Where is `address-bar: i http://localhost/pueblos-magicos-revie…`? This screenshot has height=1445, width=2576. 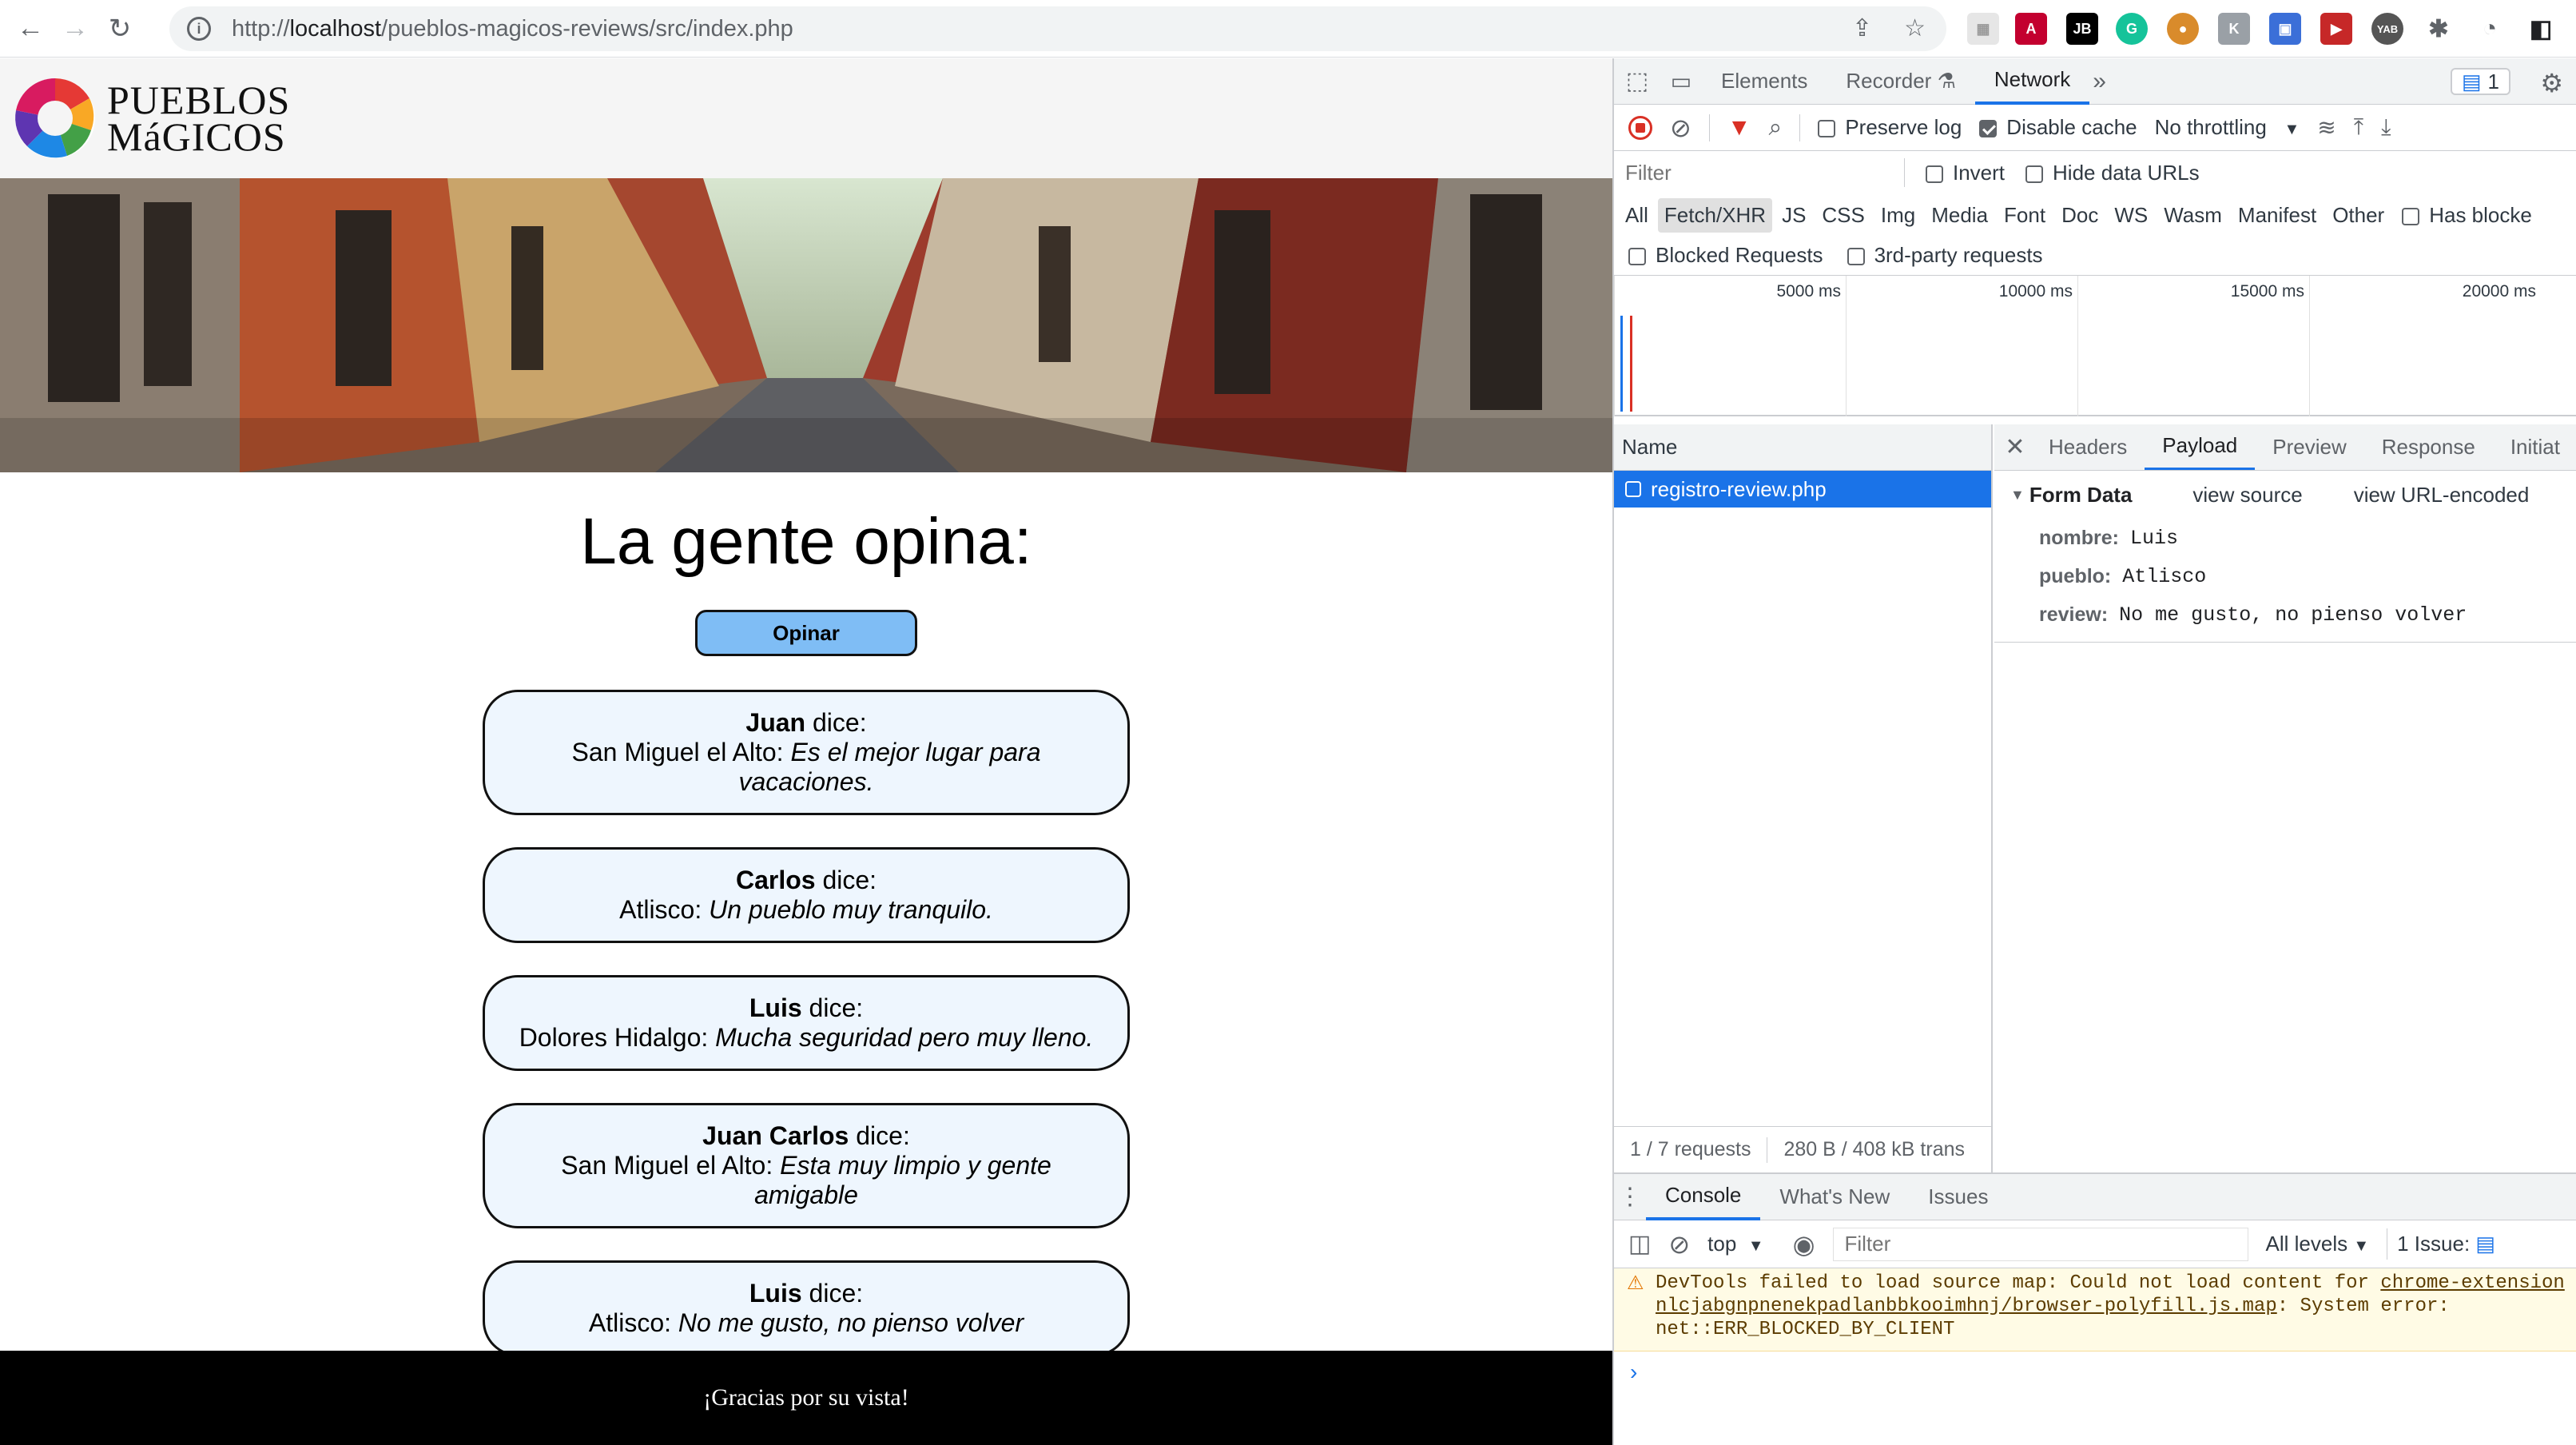 address-bar: i http://localhost/pueblos-magicos-revie… is located at coordinates (1057, 29).